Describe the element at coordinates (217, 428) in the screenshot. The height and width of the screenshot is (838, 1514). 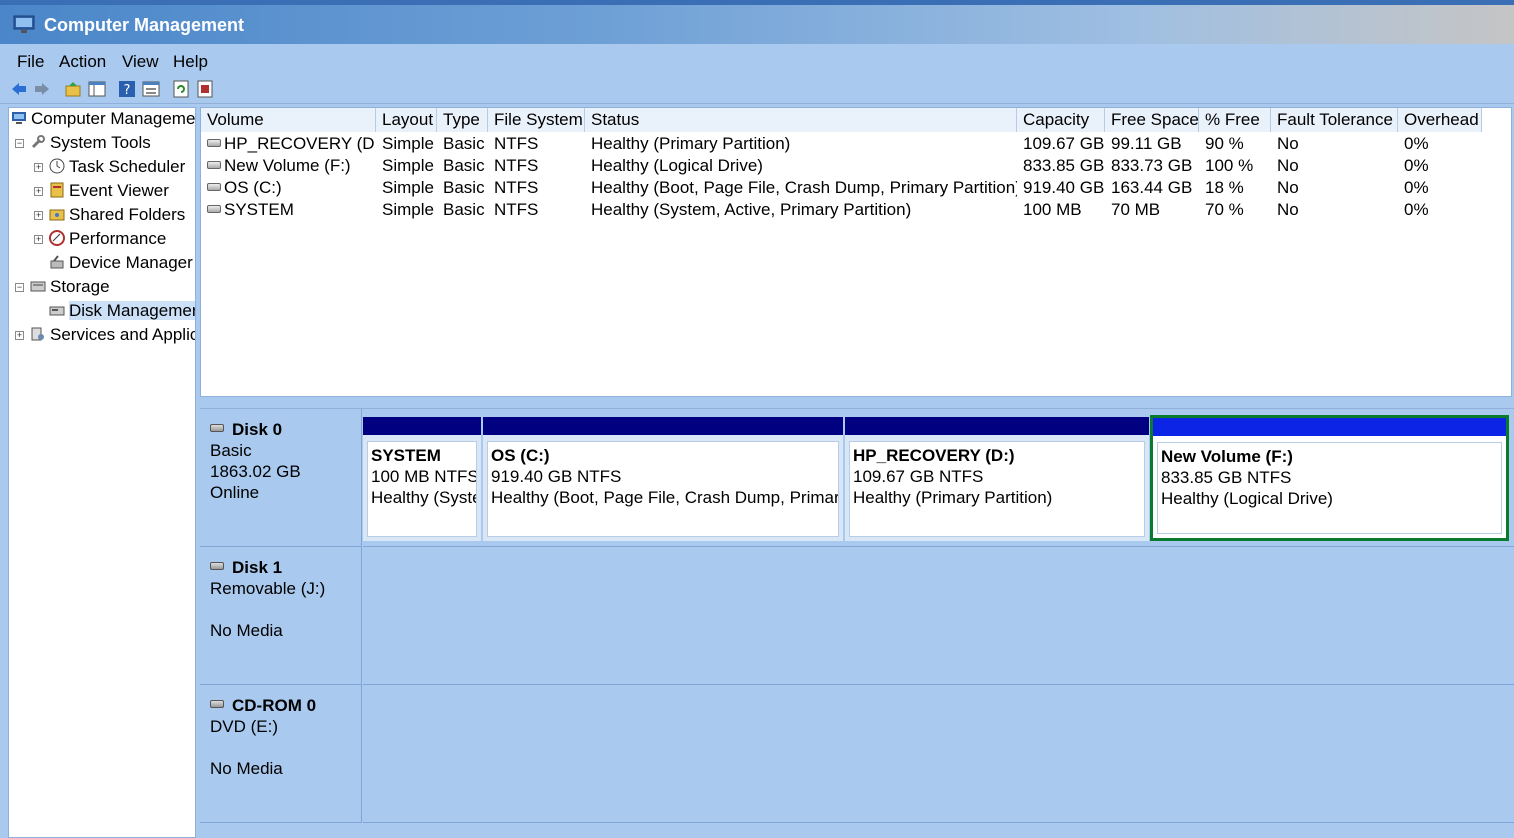
I see `hard-disk-icon` at that location.